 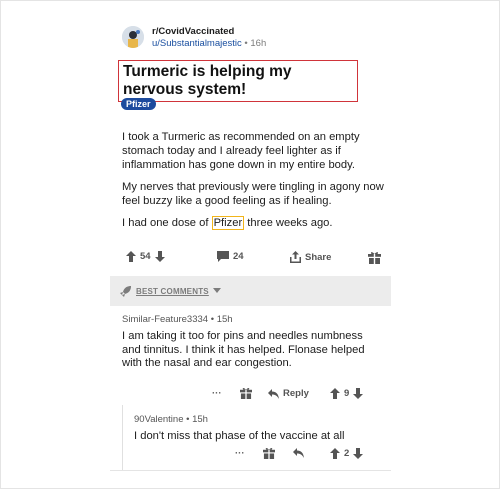 I want to click on vote-group: 9, so click(x=347, y=393).